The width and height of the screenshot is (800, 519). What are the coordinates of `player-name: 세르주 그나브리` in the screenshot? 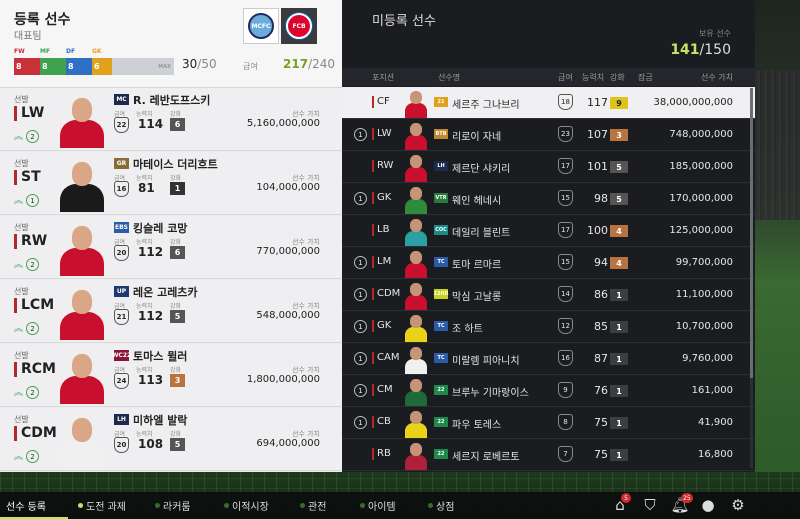 It's located at (486, 105).